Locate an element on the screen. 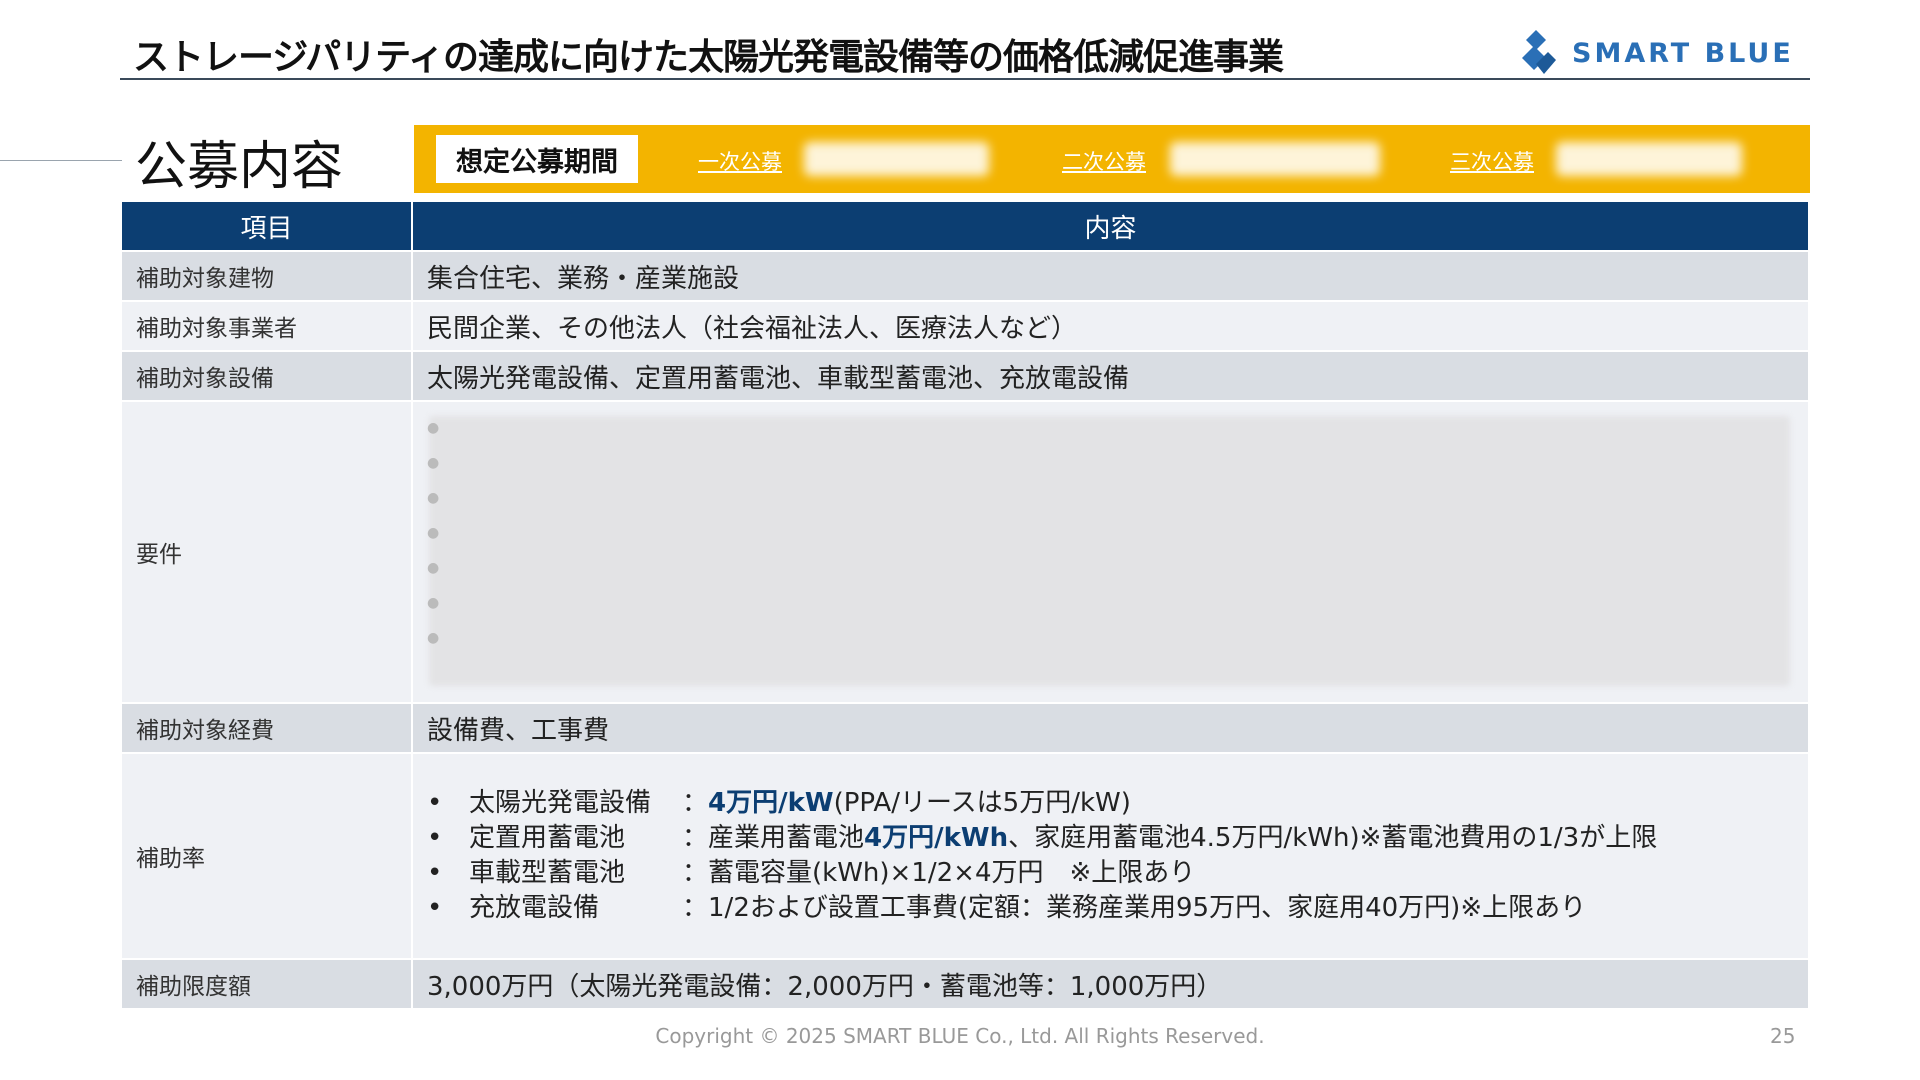 The height and width of the screenshot is (1080, 1920). rate-highlight: 4万円/kW is located at coordinates (771, 803).